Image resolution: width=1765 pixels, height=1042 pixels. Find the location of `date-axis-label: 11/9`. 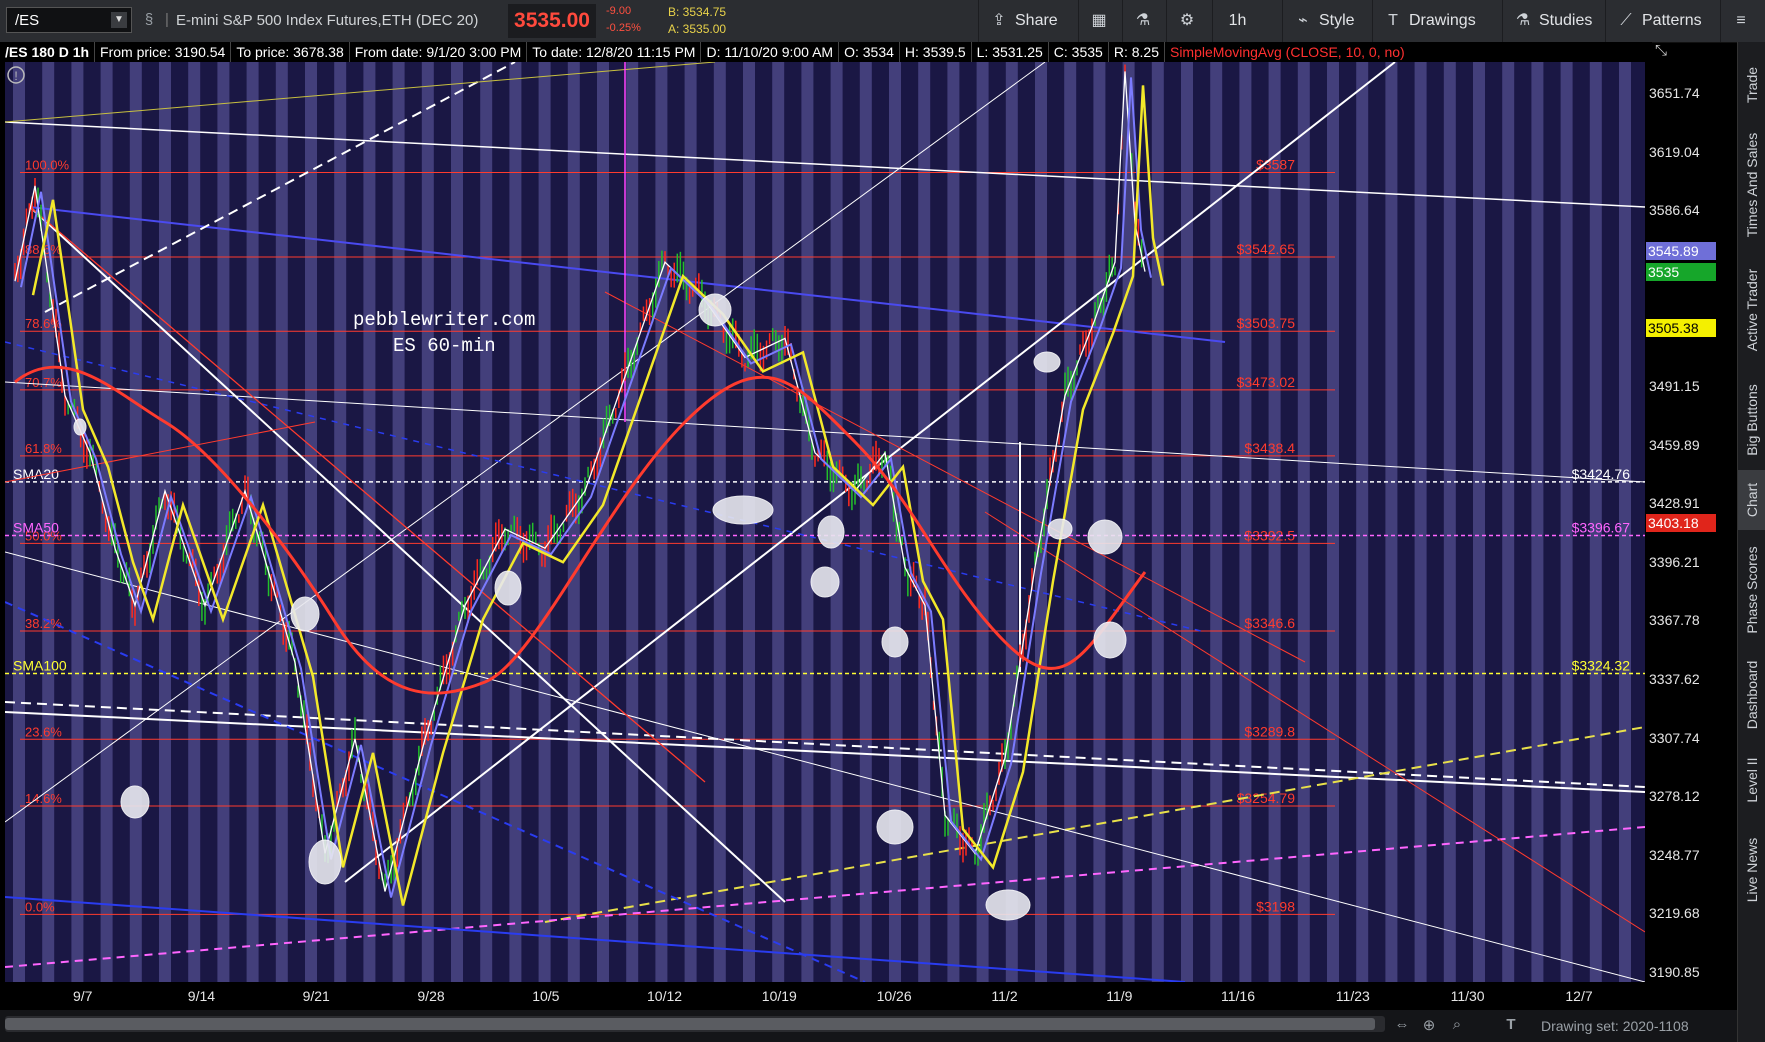

date-axis-label: 11/9 is located at coordinates (1119, 996).